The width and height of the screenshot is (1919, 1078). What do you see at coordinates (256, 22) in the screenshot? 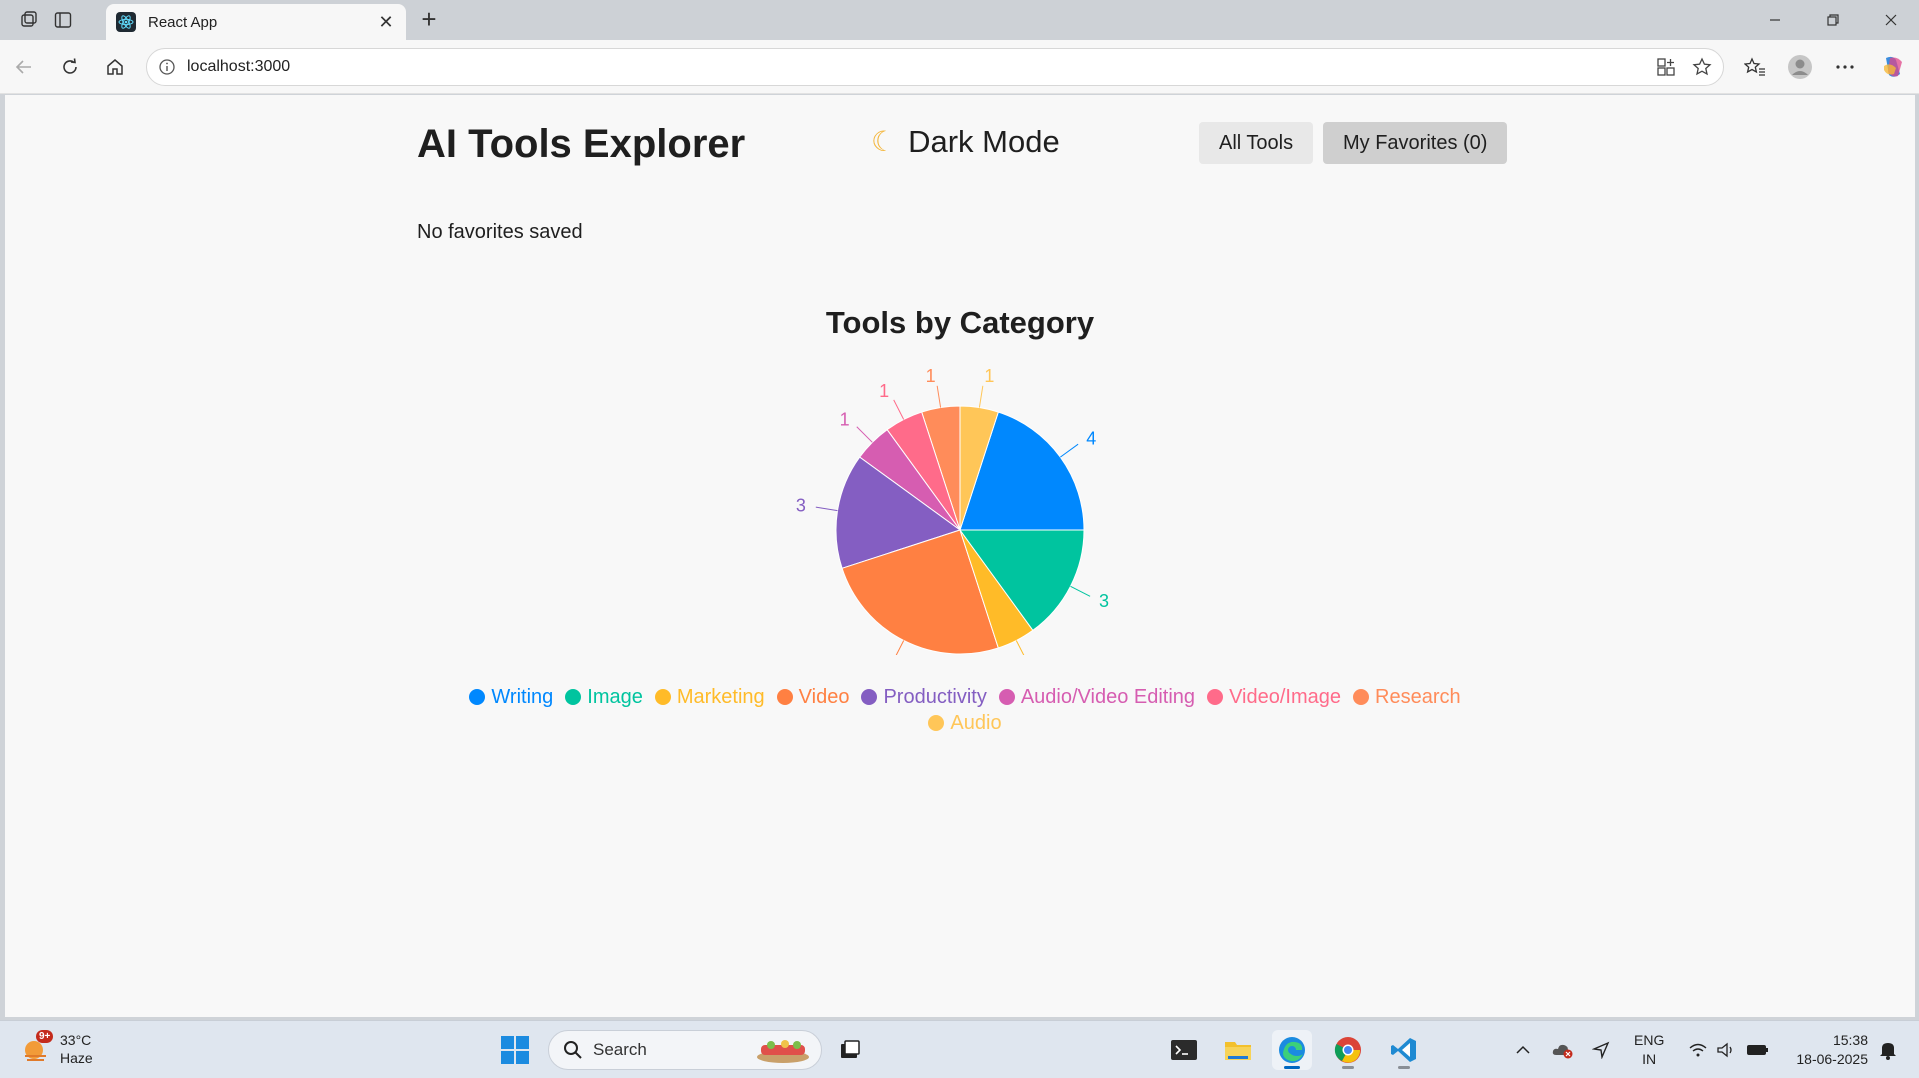
I see `active-tab: React App ✕` at bounding box center [256, 22].